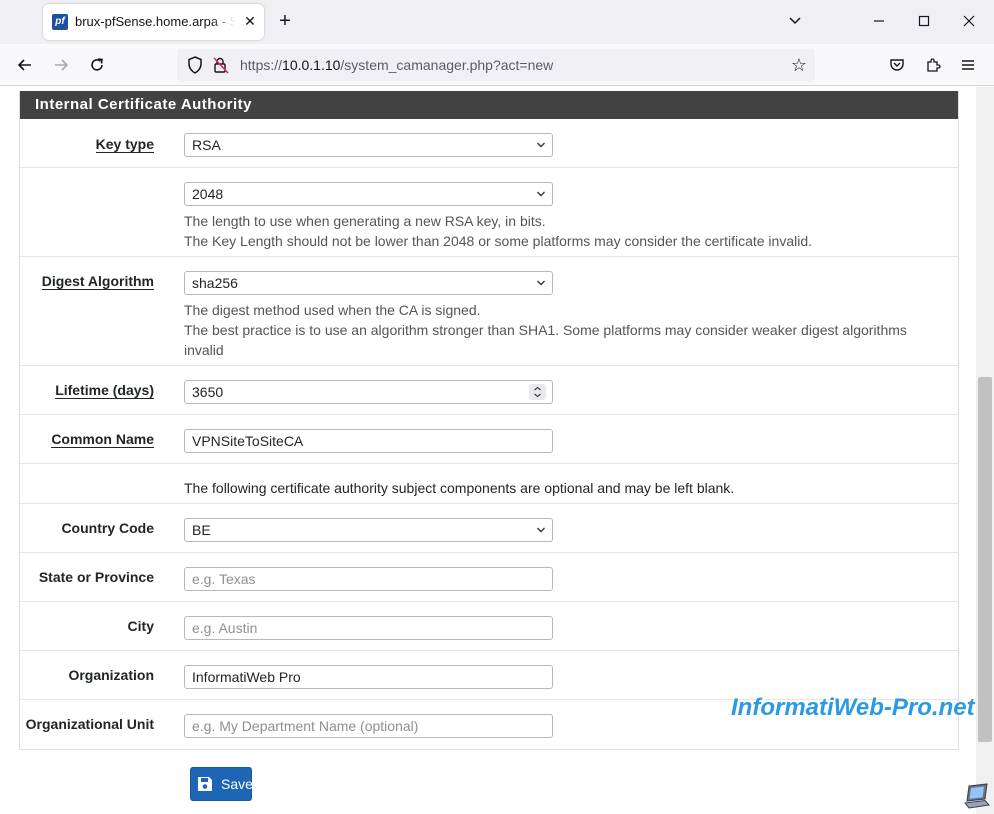  I want to click on bookmark-star-icon: ☆, so click(799, 65).